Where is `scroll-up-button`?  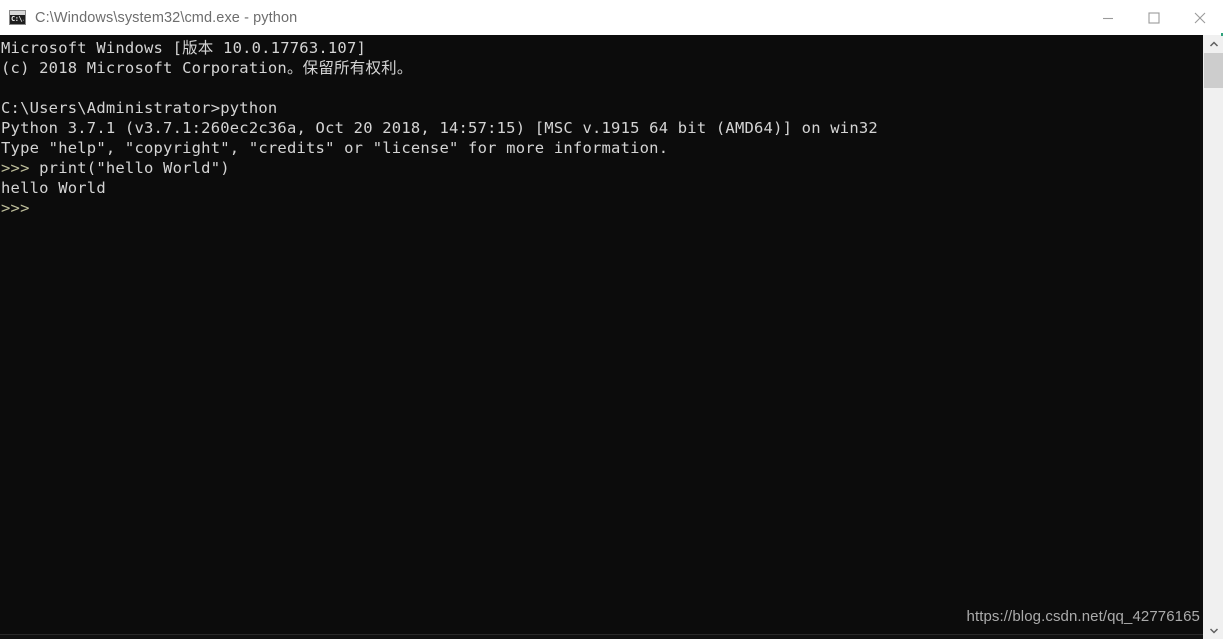
scroll-up-button is located at coordinates (1213, 44).